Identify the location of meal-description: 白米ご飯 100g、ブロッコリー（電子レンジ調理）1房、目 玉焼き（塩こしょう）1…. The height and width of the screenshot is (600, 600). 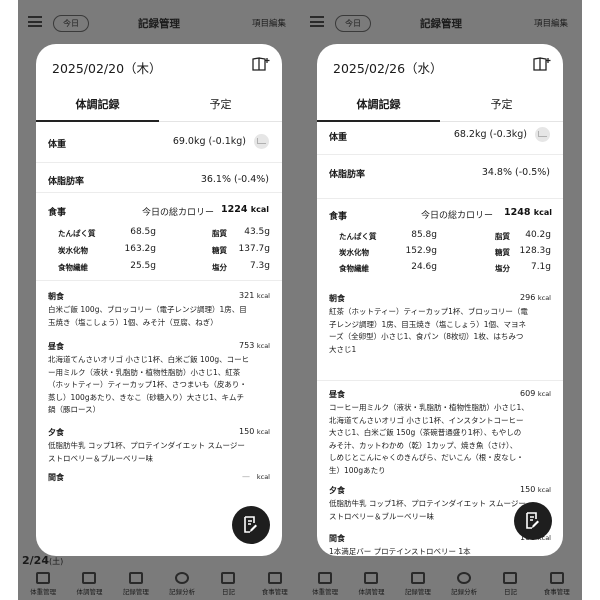
(147, 316).